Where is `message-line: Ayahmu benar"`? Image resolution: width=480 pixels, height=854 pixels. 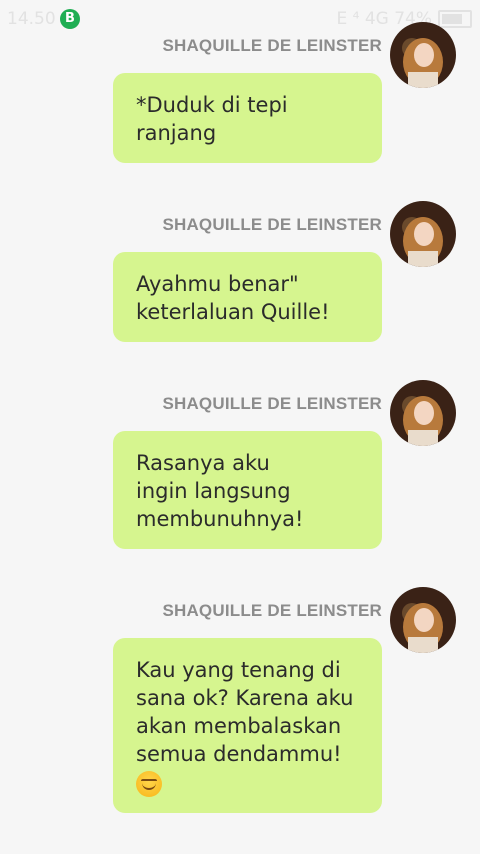
message-line: Ayahmu benar" is located at coordinates (217, 284).